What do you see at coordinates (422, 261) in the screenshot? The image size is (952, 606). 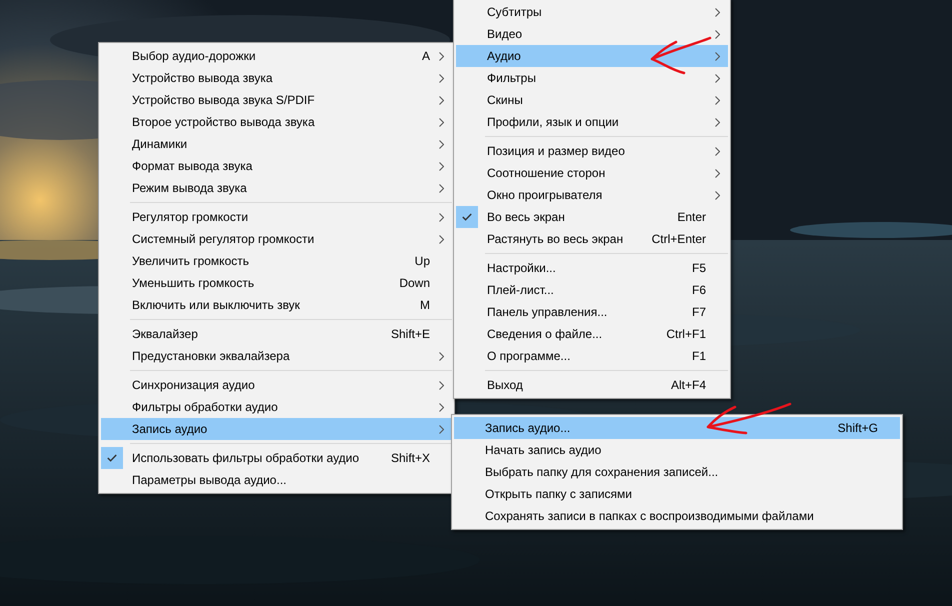 I see `shortcut-label: Up` at bounding box center [422, 261].